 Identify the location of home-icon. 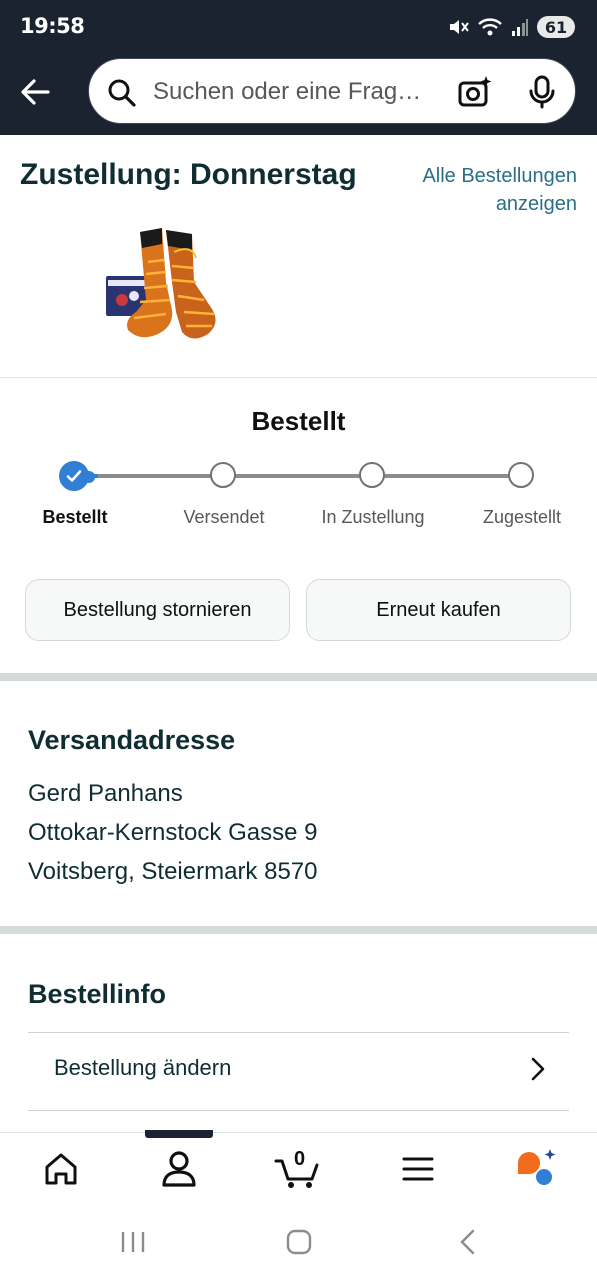
(61, 1169).